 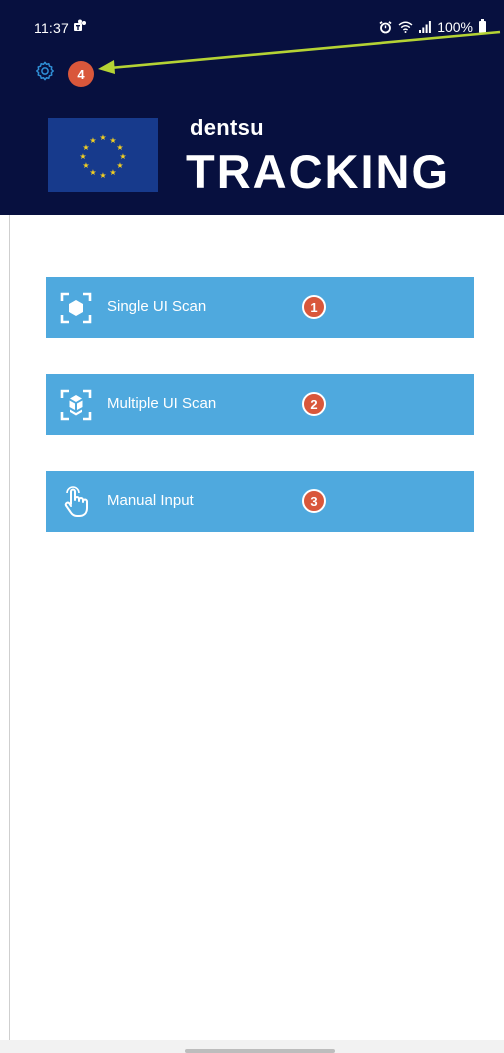 I want to click on app-title: TRACKING, so click(x=318, y=171).